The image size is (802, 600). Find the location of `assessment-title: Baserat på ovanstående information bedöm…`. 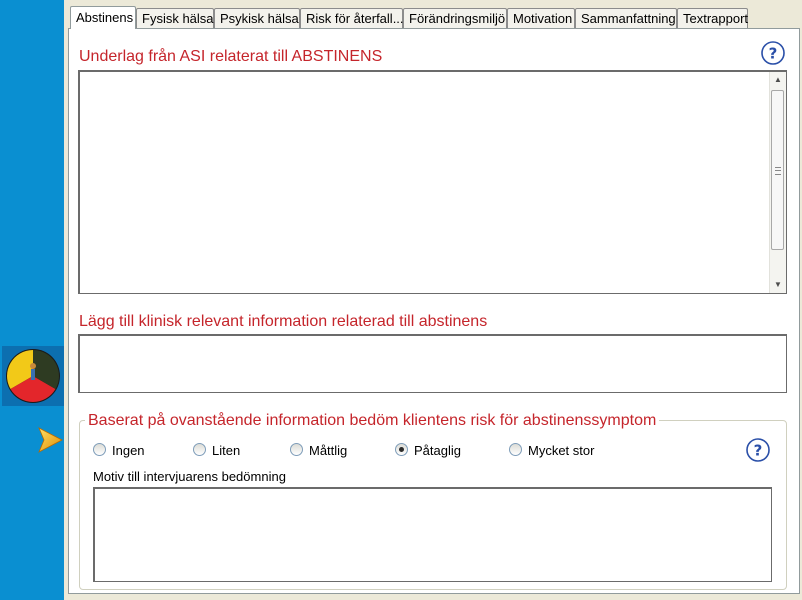

assessment-title: Baserat på ovanstående information bedöm… is located at coordinates (372, 421).